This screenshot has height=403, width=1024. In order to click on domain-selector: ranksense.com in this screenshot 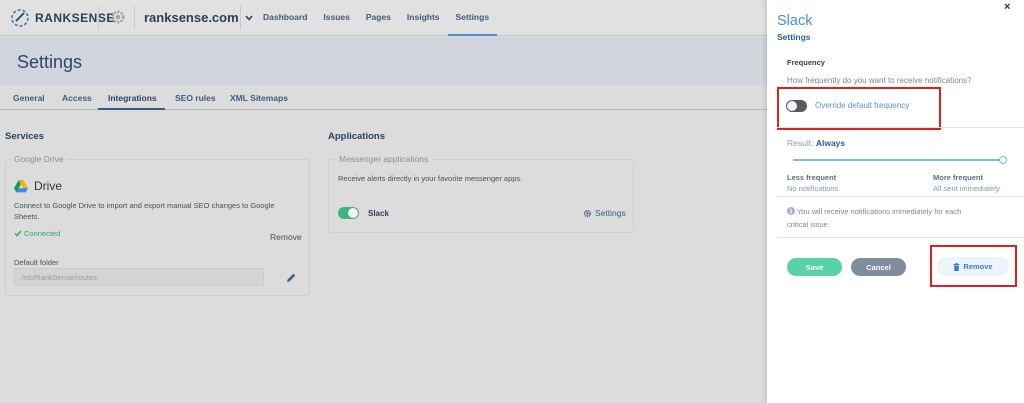, I will do `click(198, 17)`.